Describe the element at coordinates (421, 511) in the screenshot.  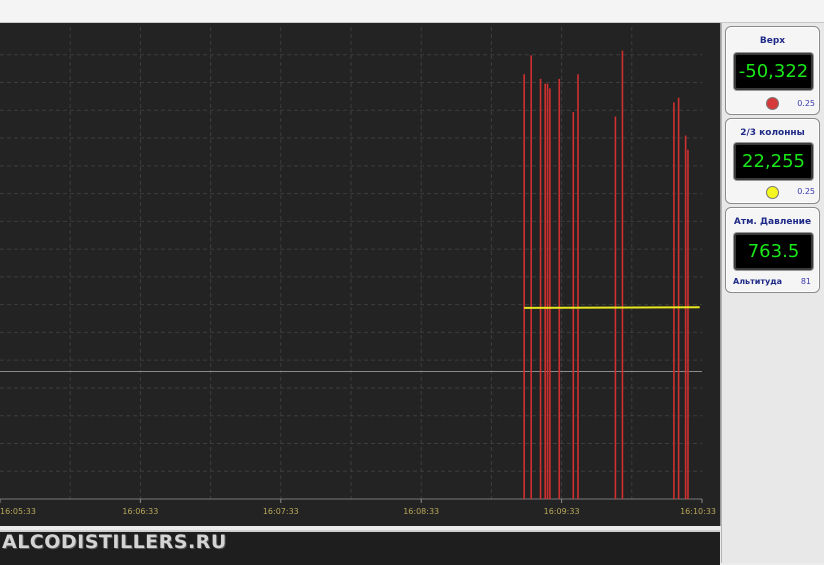
I see `x-tick-label: 16:08:33` at that location.